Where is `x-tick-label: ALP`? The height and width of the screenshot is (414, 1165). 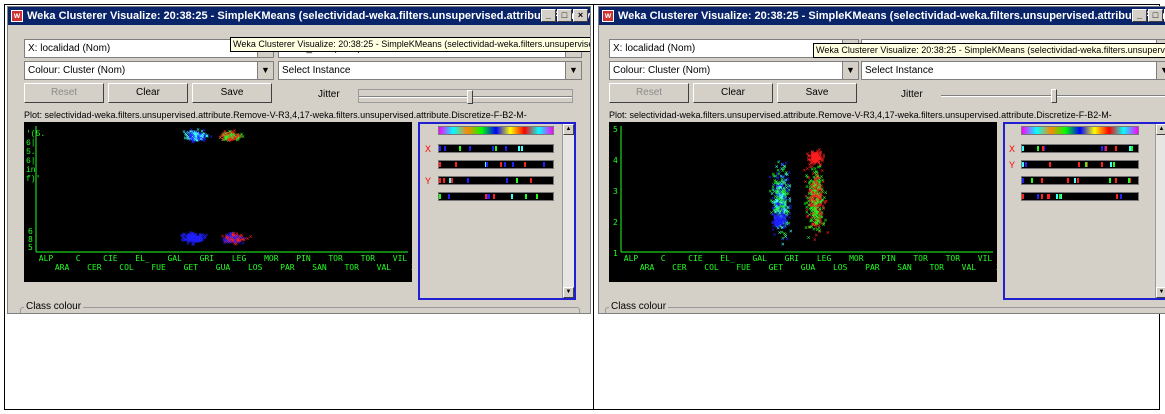
x-tick-label: ALP is located at coordinates (46, 258).